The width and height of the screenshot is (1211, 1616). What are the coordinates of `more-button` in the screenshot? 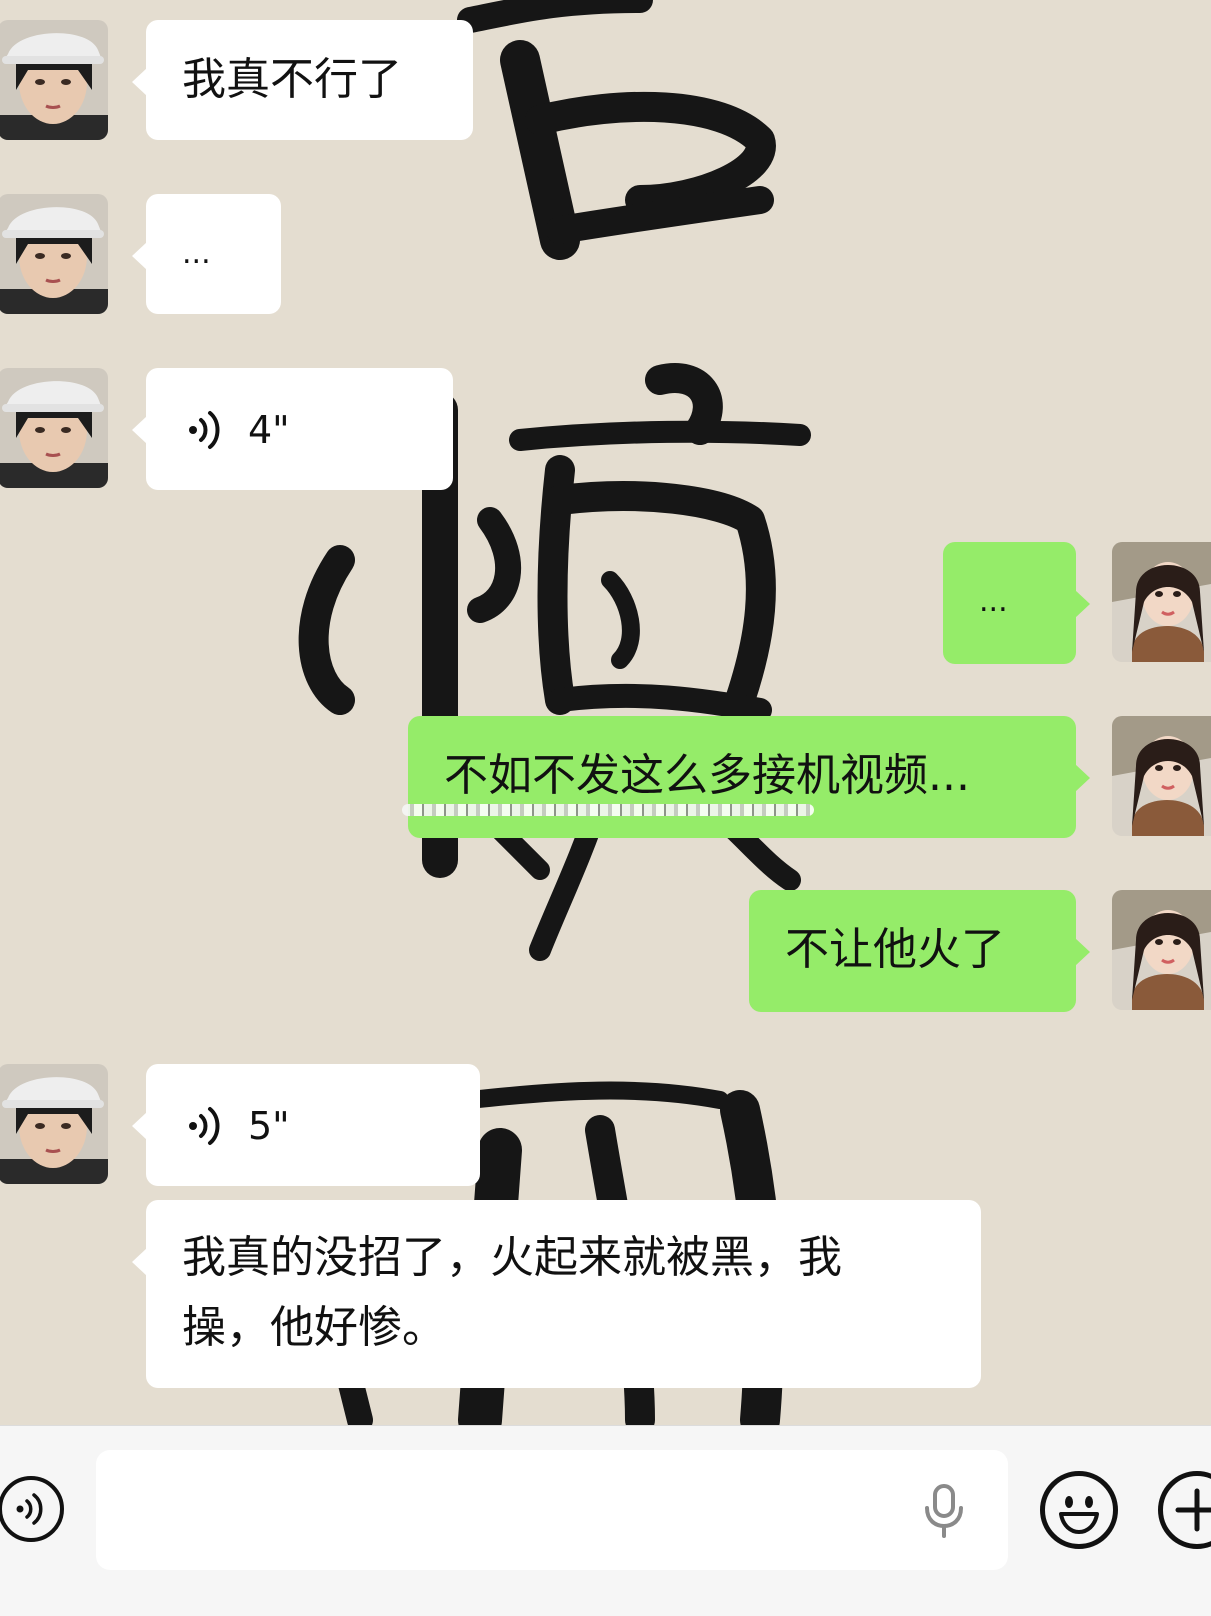 It's located at (1184, 1510).